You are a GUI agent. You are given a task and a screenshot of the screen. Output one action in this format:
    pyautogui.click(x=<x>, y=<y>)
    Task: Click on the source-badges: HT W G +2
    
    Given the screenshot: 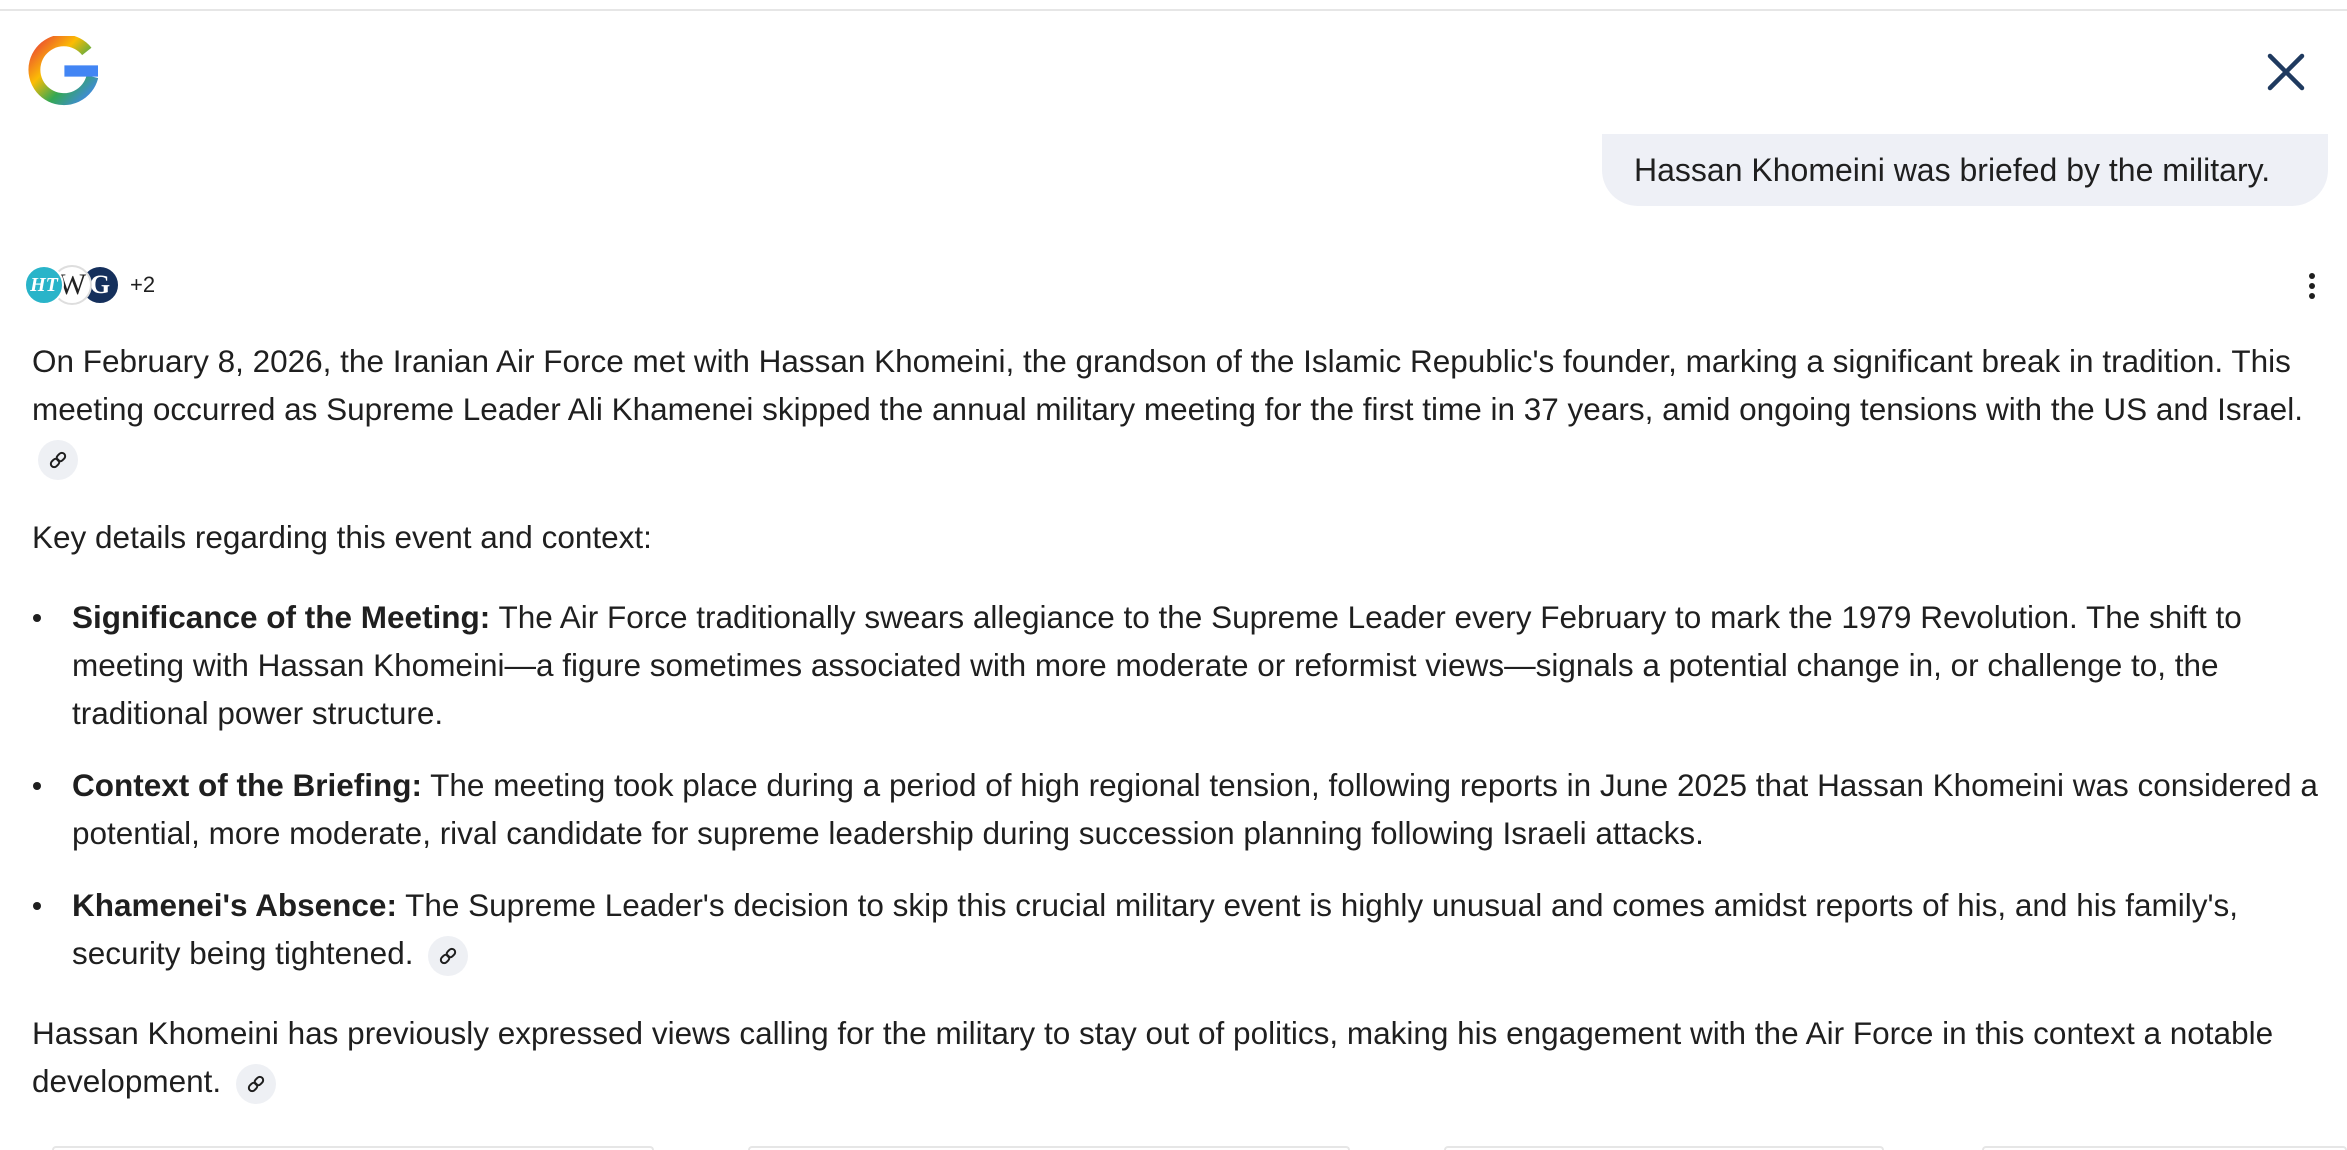 What is the action you would take?
    pyautogui.click(x=89, y=285)
    